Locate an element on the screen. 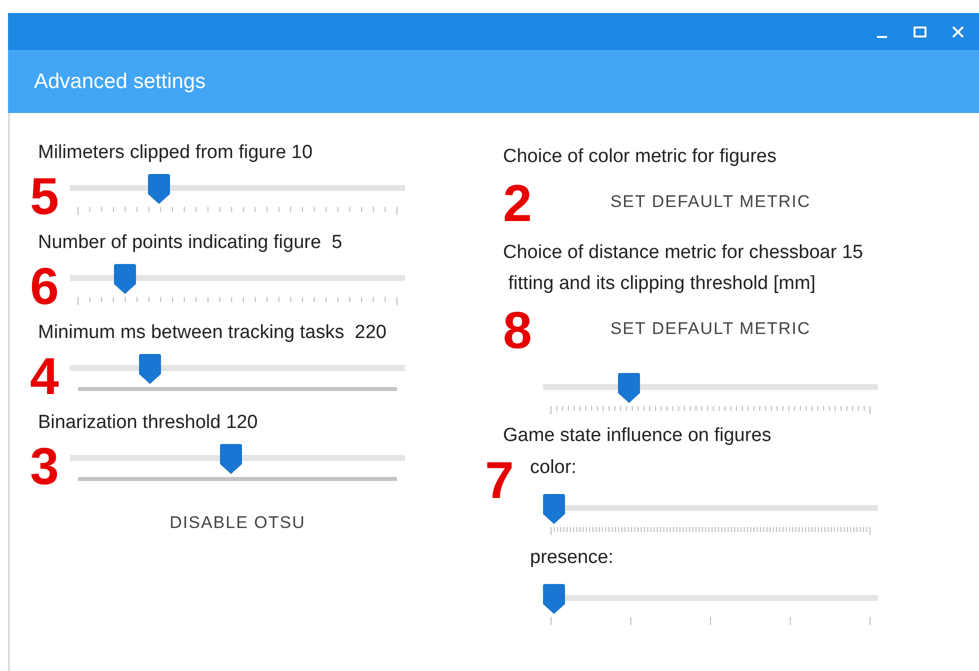 Image resolution: width=979 pixels, height=671 pixels. slider-label: Number of points indicating figure 5 is located at coordinates (190, 243).